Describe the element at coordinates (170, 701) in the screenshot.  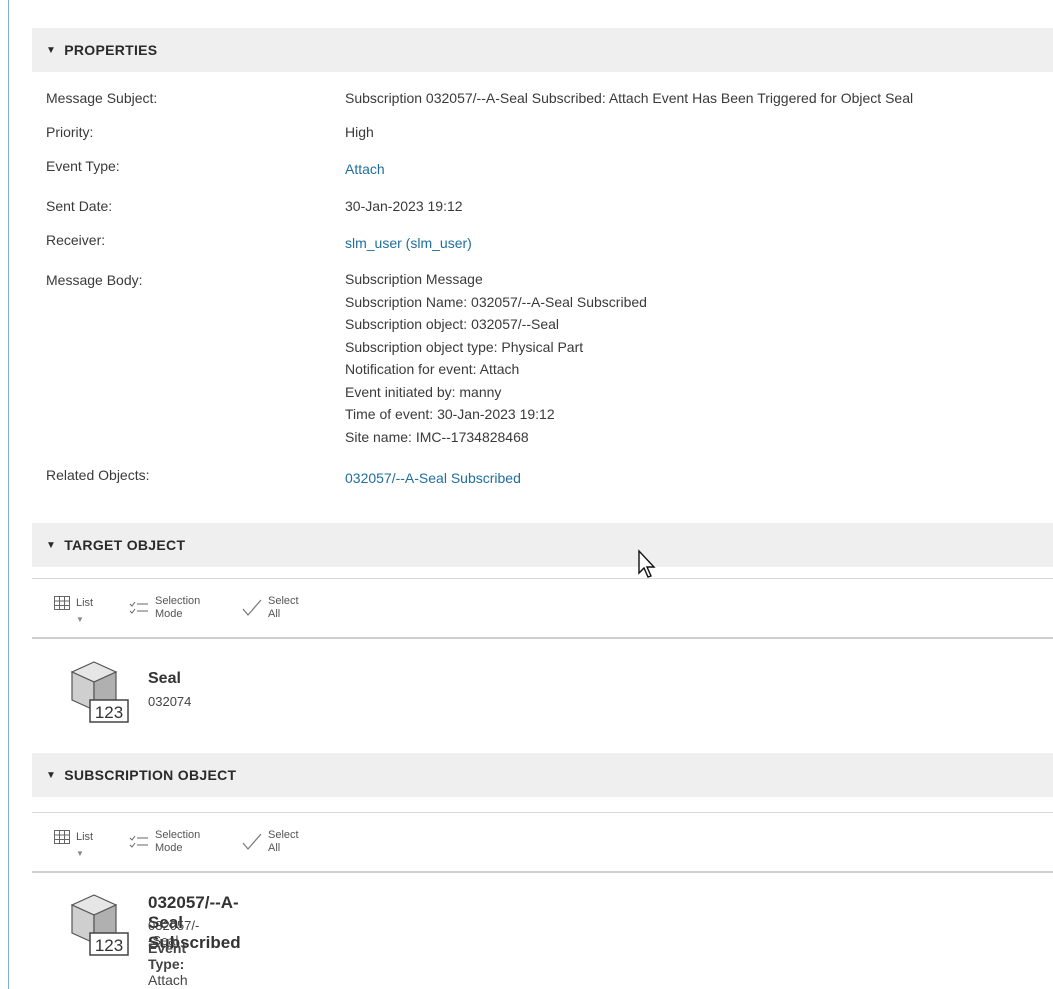
I see `object-id: 032074` at that location.